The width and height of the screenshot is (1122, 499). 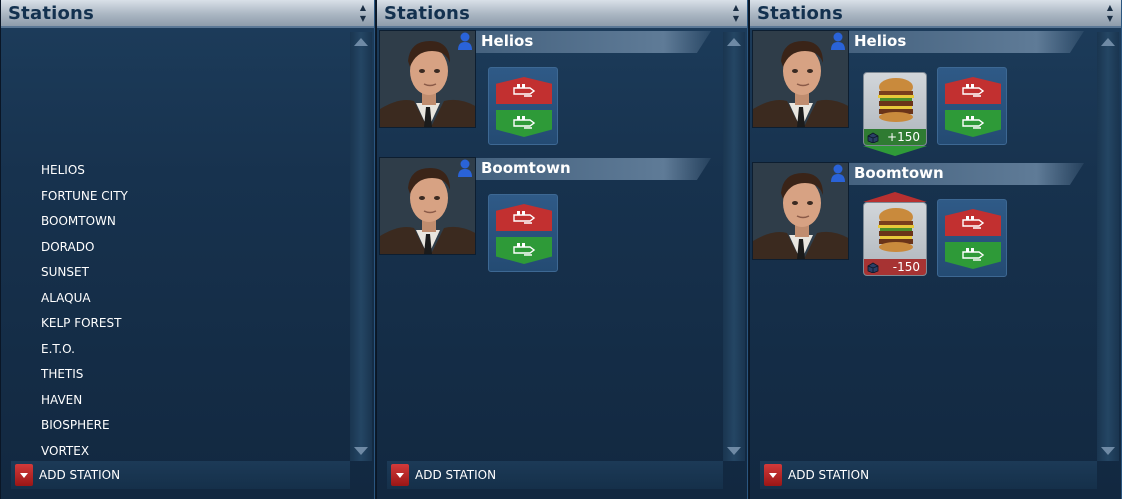 What do you see at coordinates (191, 197) in the screenshot?
I see `list-item: FORTUNE CITY` at bounding box center [191, 197].